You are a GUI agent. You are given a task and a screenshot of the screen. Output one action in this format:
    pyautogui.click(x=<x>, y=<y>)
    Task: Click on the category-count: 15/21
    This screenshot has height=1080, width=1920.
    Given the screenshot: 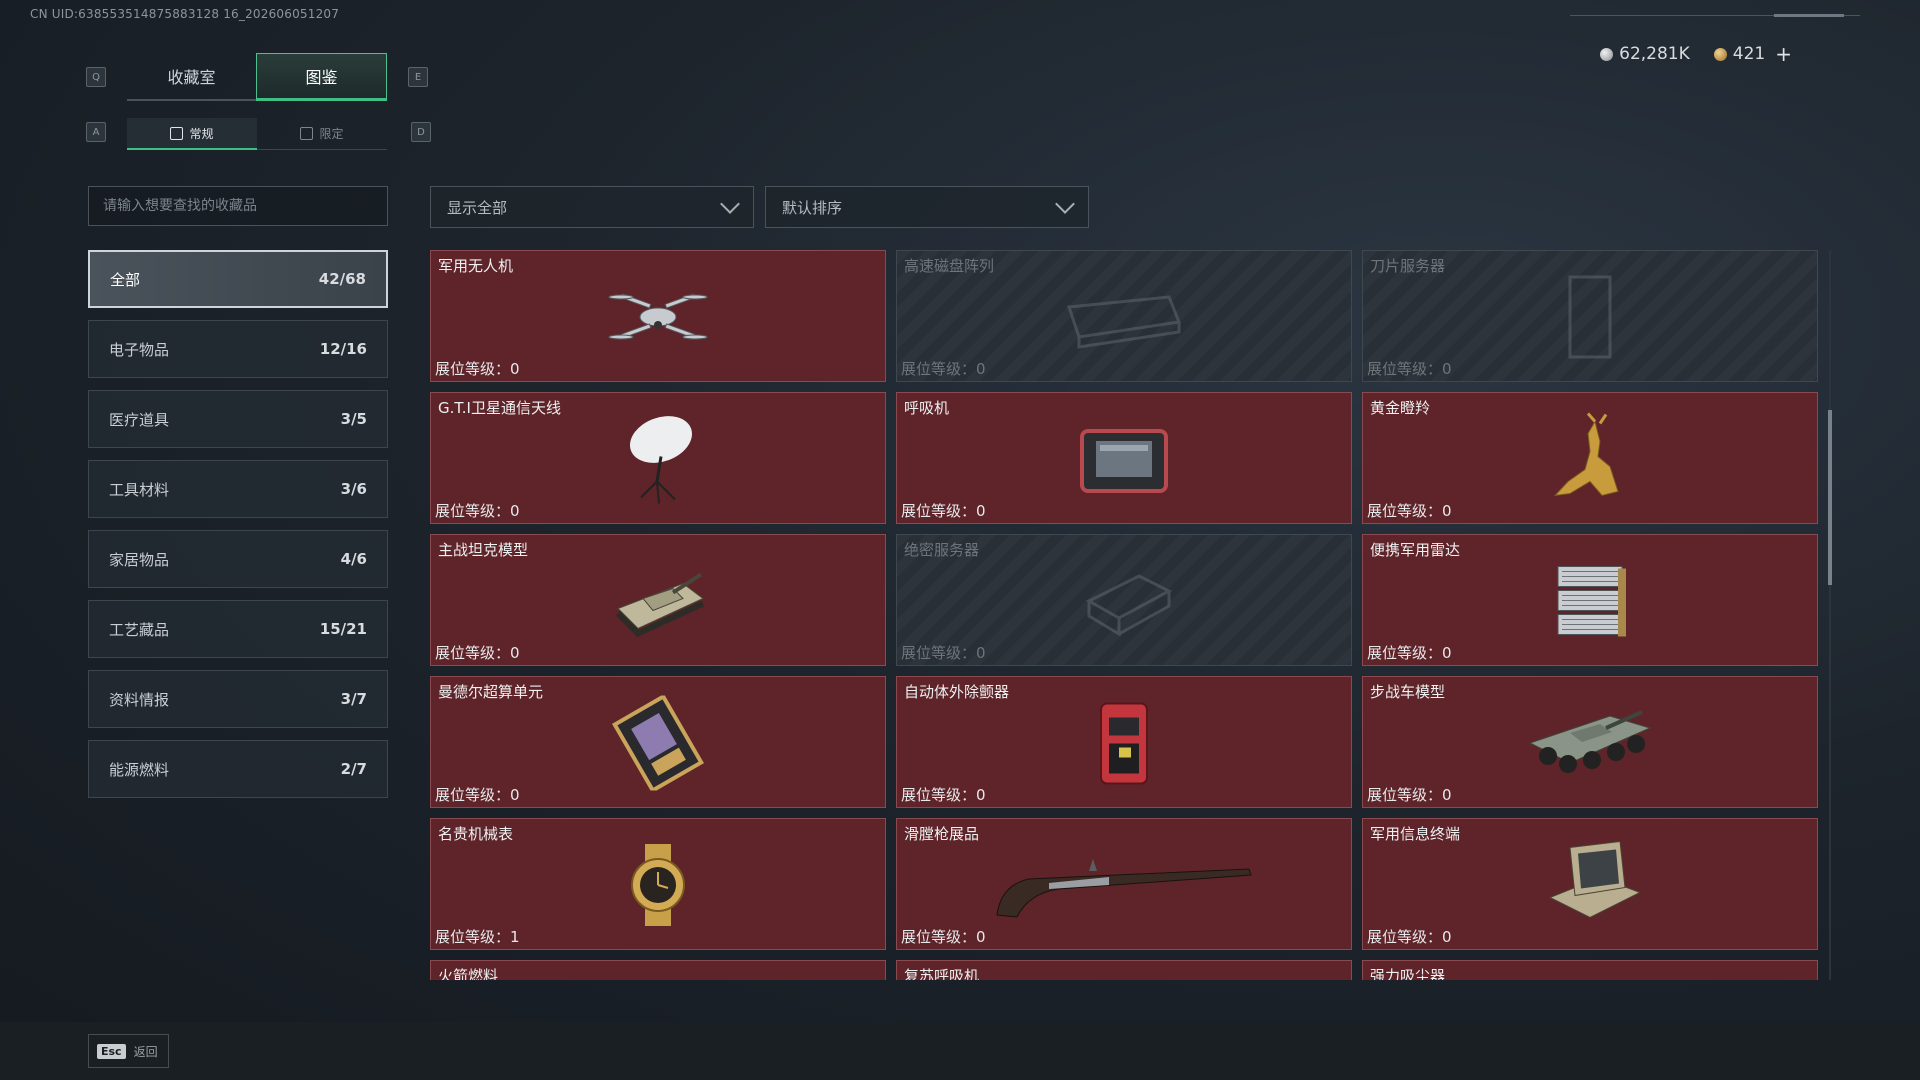 What is the action you would take?
    pyautogui.click(x=343, y=629)
    